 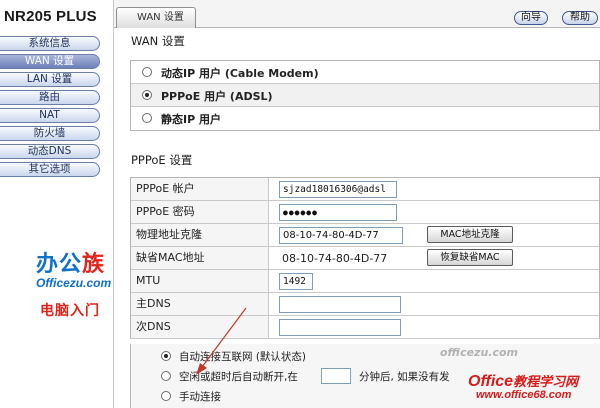 I want to click on default-mac-row: 缺省MAC地址 08-10-74-80-4D-77 恢复缺省MAC, so click(x=365, y=258).